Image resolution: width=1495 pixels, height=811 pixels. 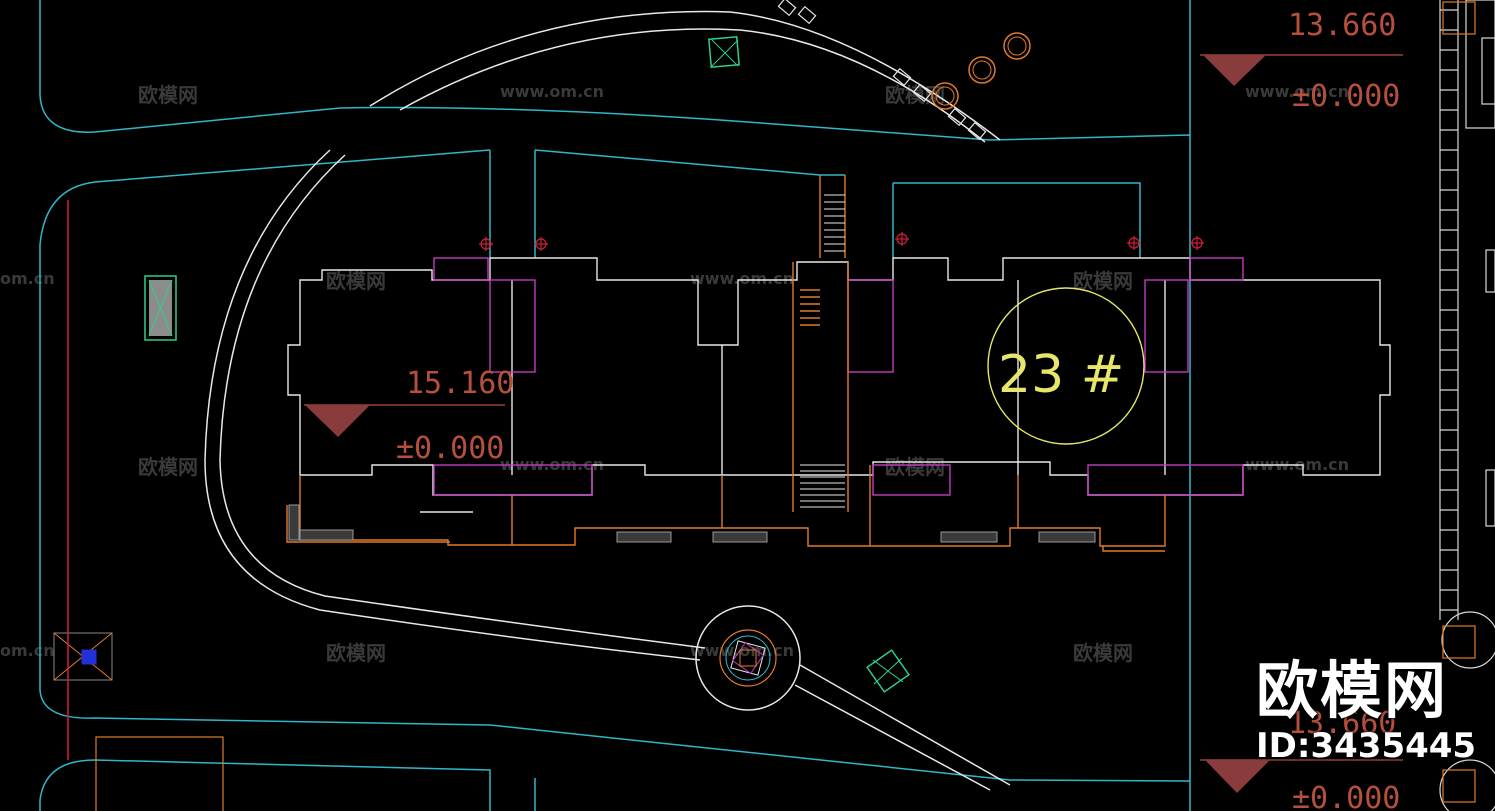 What do you see at coordinates (1061, 375) in the screenshot?
I see `building-number-label: 23 #` at bounding box center [1061, 375].